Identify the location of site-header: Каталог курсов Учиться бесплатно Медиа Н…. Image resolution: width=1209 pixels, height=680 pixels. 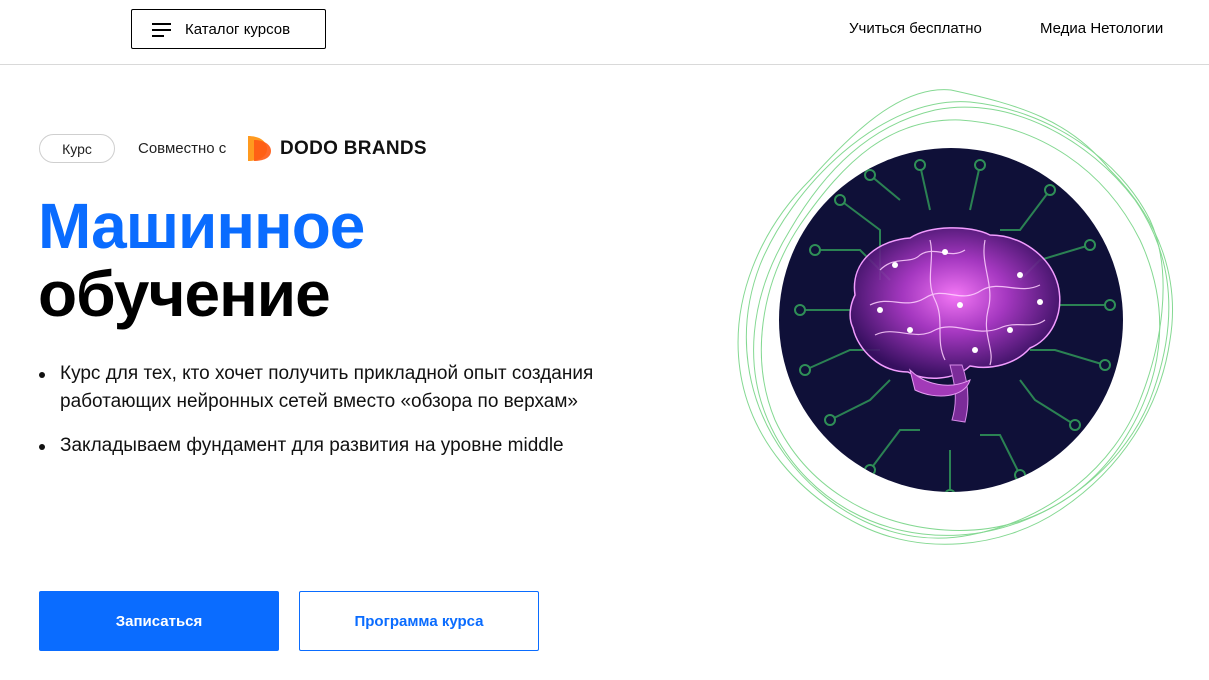
(604, 32).